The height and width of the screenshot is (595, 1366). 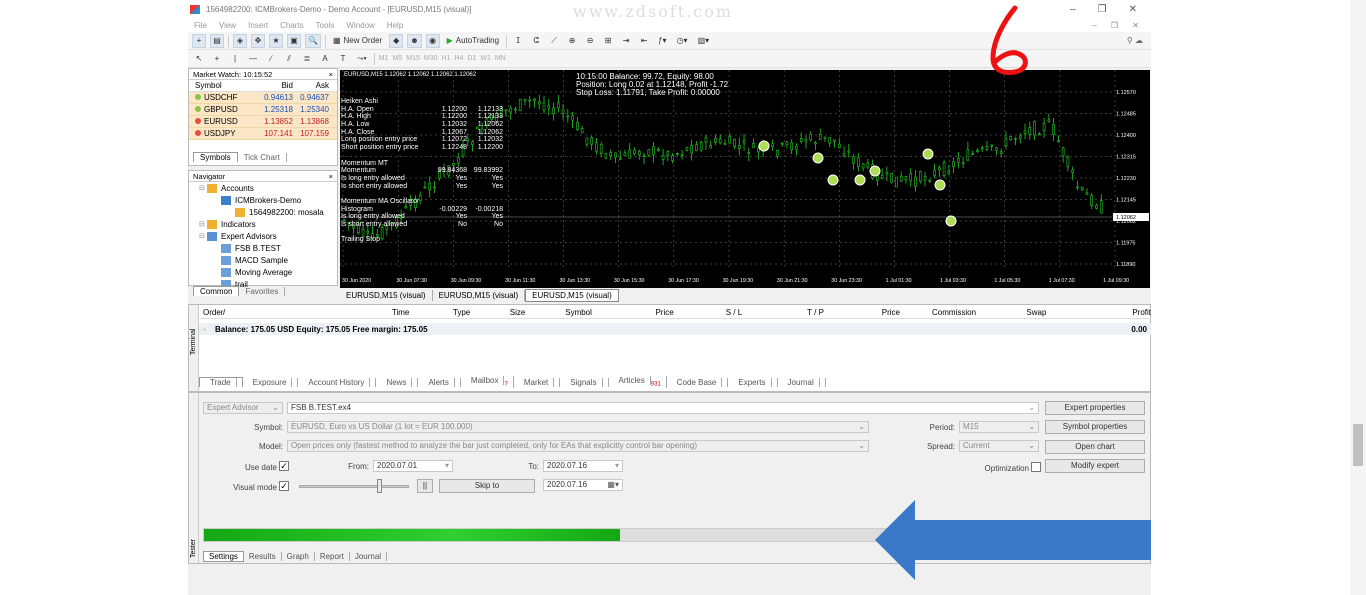 What do you see at coordinates (999, 446) in the screenshot?
I see `spread-select: Current ⌄` at bounding box center [999, 446].